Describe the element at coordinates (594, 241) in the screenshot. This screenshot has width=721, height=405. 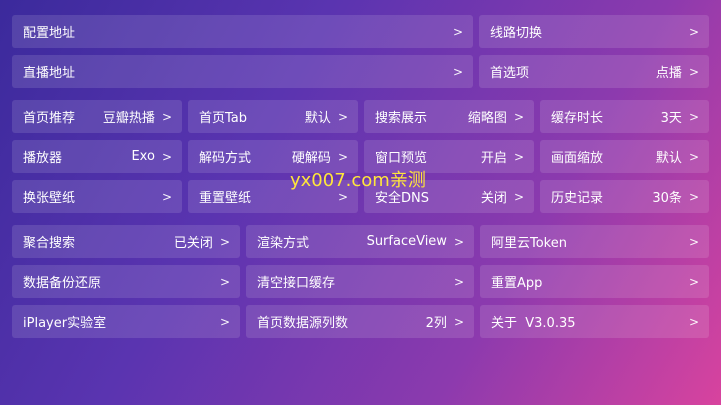
I see `setting-aliyun-token: 阿里云Token >` at that location.